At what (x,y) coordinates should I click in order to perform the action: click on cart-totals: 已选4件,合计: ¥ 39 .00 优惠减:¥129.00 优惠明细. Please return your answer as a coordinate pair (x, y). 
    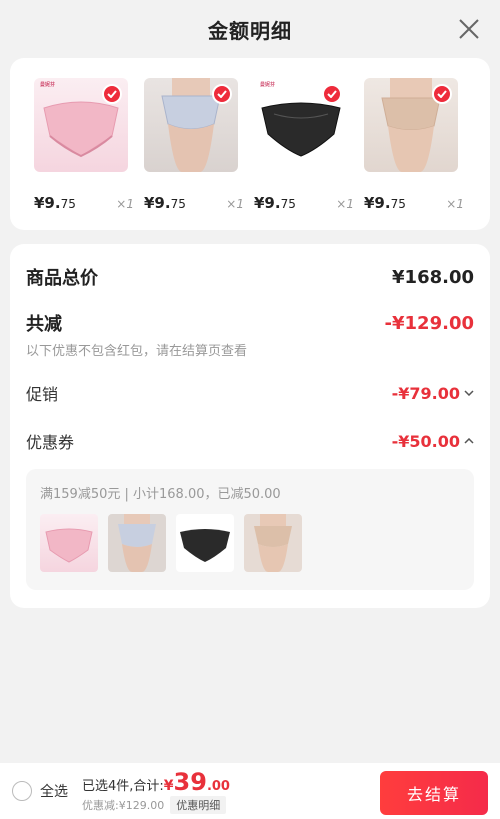
    Looking at the image, I should click on (156, 791).